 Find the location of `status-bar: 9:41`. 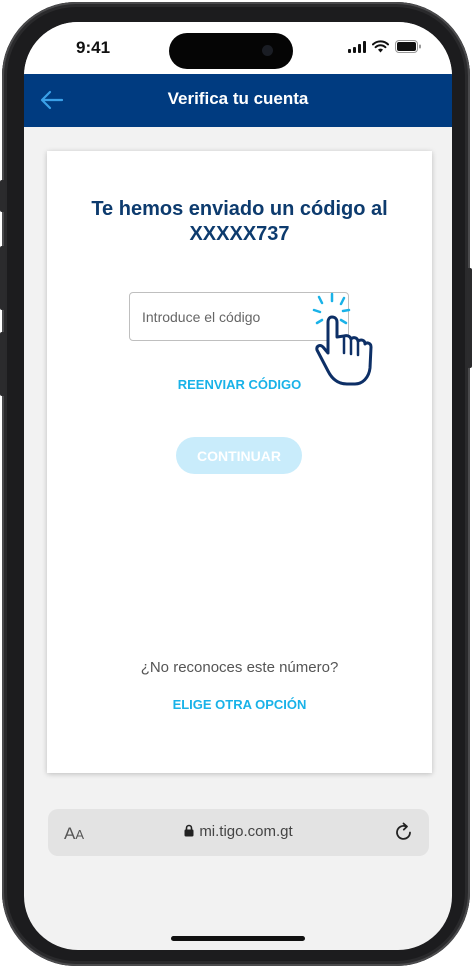

status-bar: 9:41 is located at coordinates (238, 48).